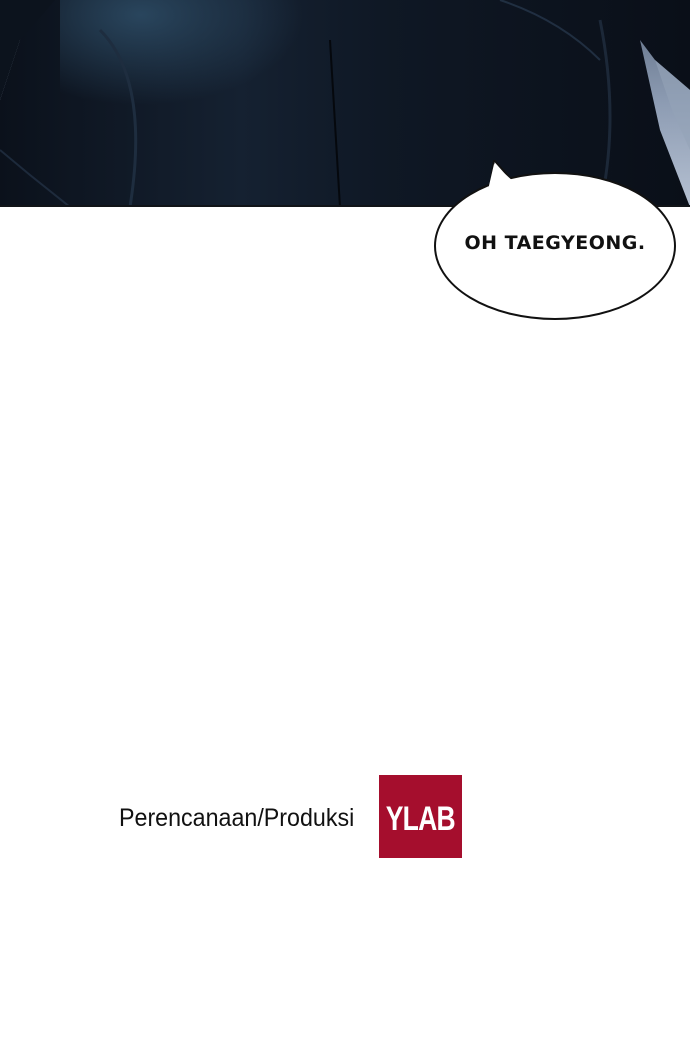 This screenshot has height=1042, width=690. Describe the element at coordinates (420, 819) in the screenshot. I see `ylab-logo-text: YLAB` at that location.